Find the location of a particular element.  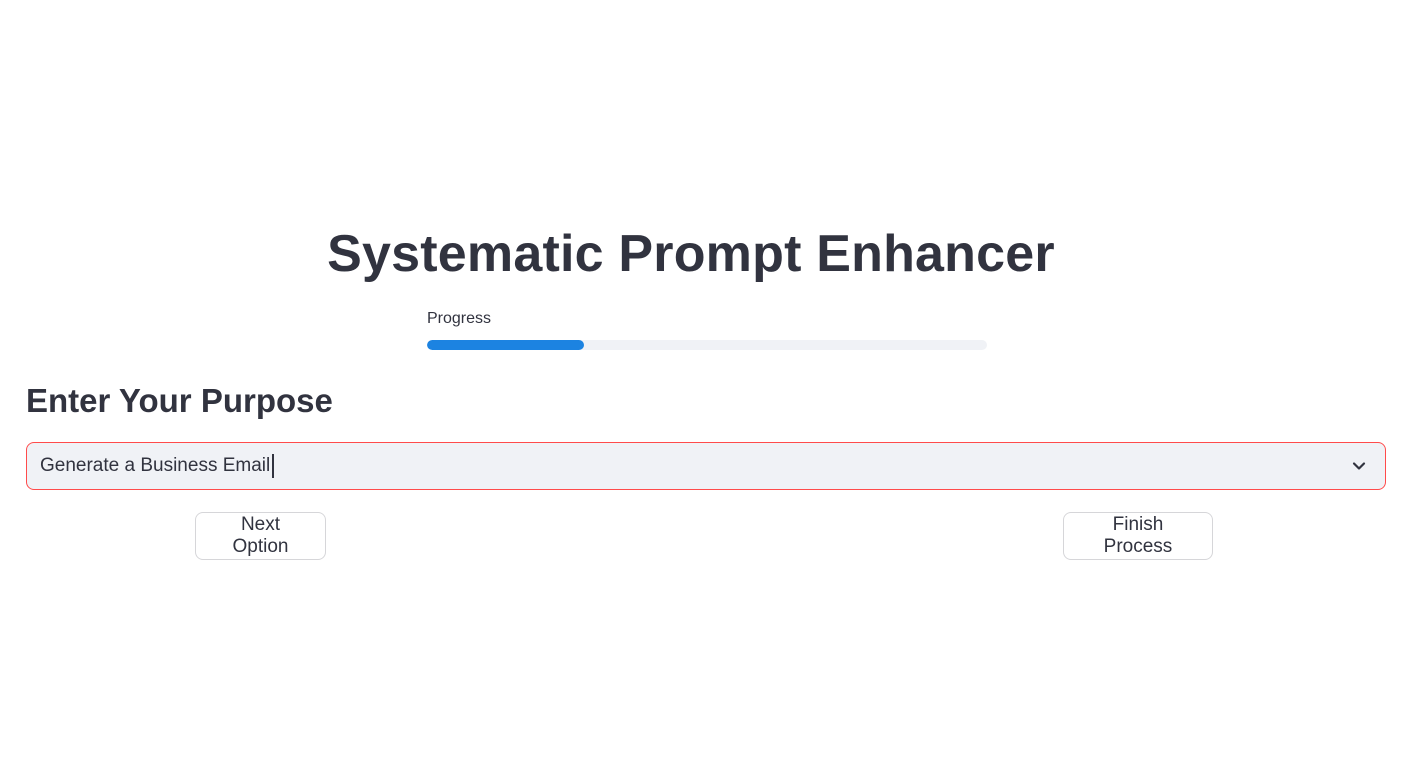

progress-label: Progress is located at coordinates (459, 318).